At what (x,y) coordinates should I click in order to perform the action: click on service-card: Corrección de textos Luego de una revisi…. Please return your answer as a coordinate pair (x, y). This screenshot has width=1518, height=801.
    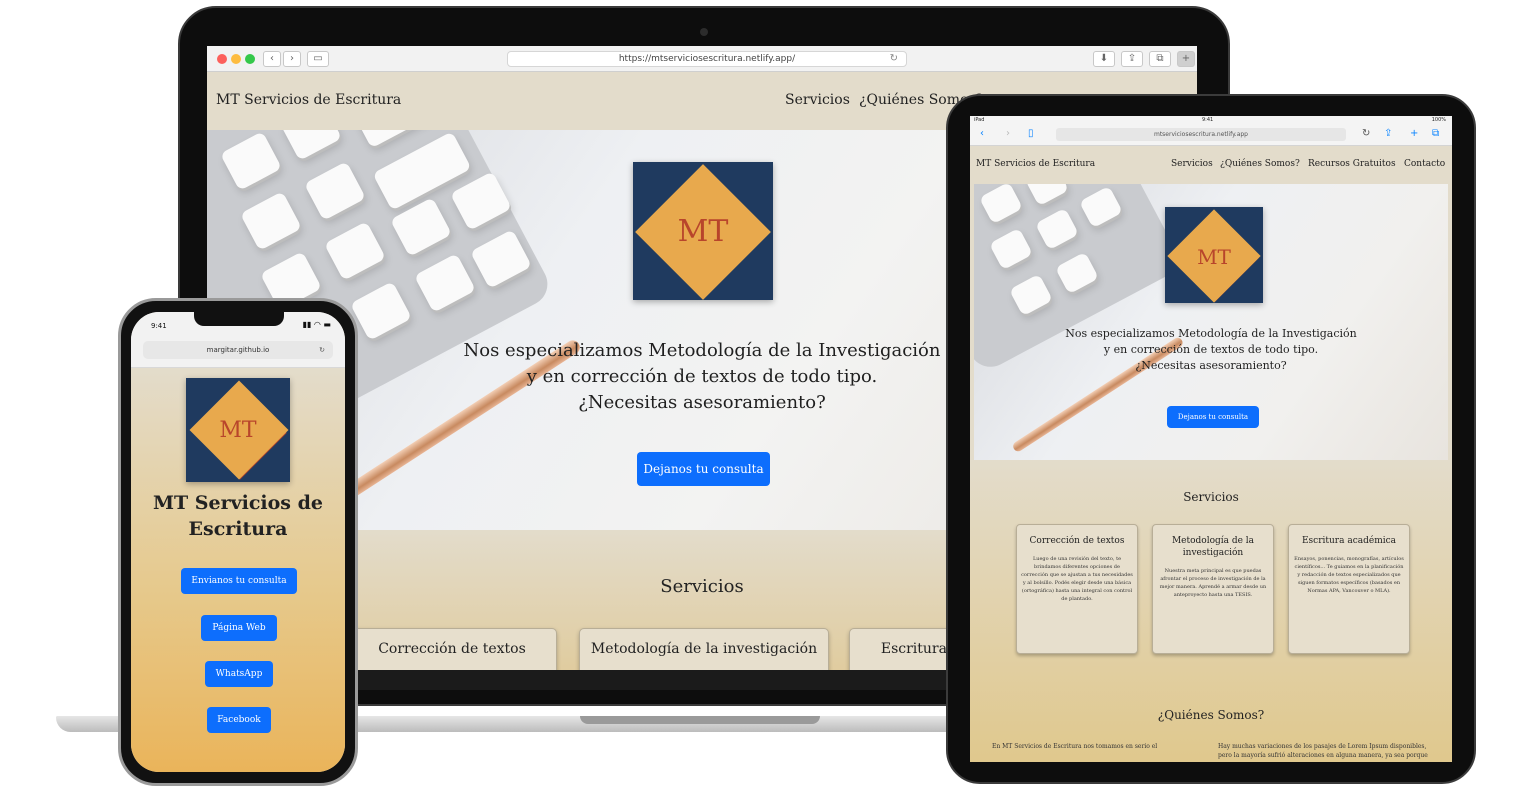
    Looking at the image, I should click on (1077, 589).